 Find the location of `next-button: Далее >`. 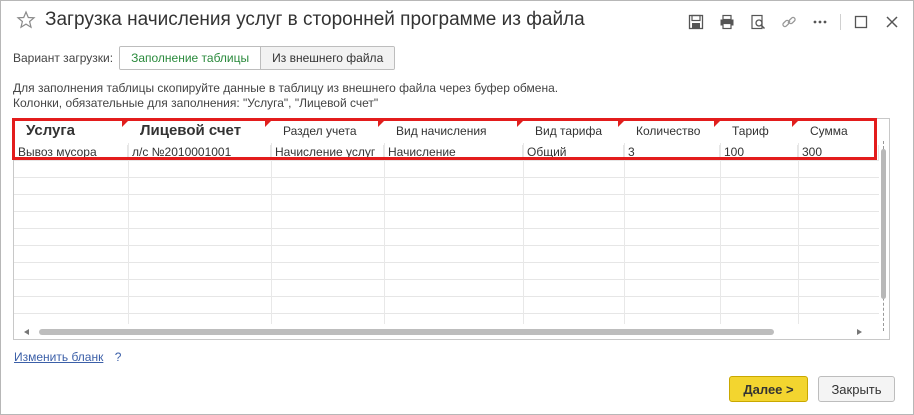

next-button: Далее > is located at coordinates (768, 389).